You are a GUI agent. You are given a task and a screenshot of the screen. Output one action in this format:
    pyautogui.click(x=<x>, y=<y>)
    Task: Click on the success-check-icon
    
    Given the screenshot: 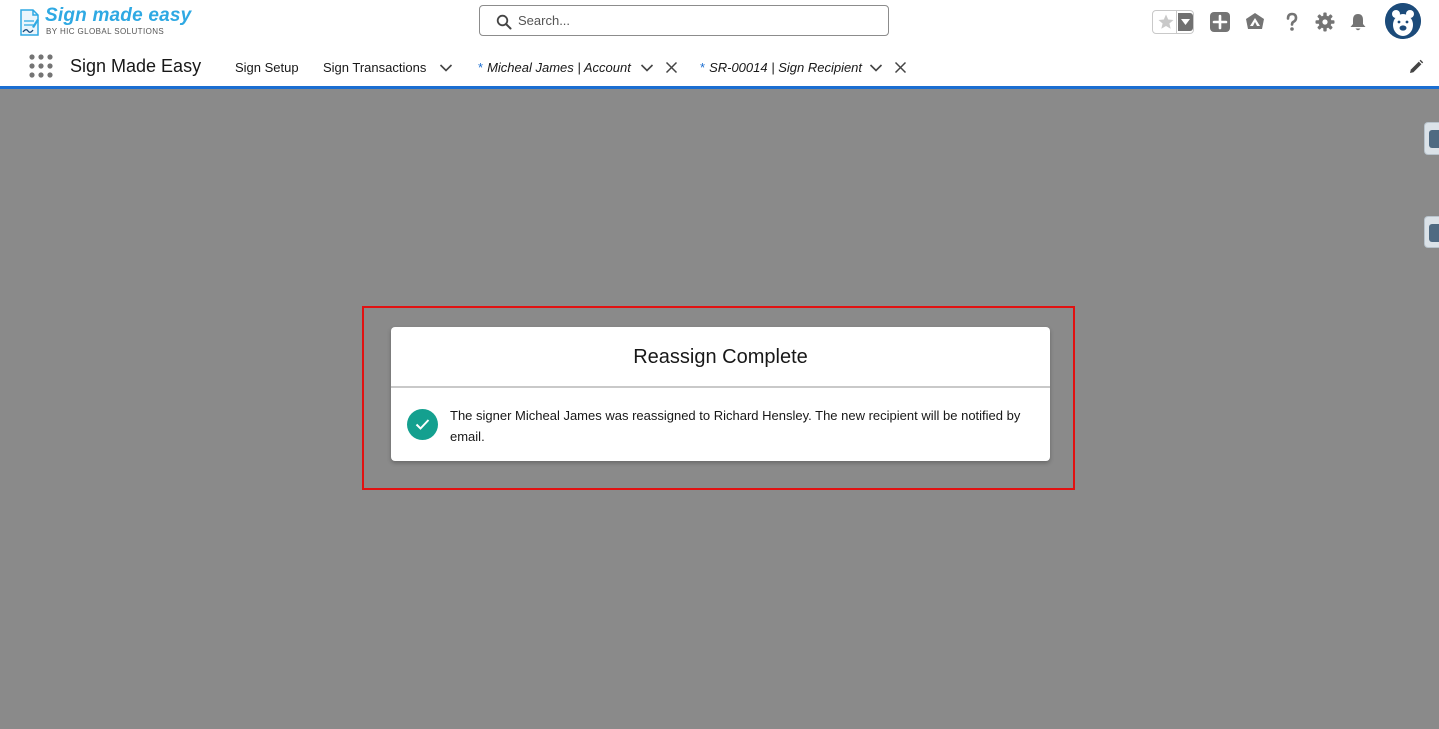 What is the action you would take?
    pyautogui.click(x=422, y=424)
    